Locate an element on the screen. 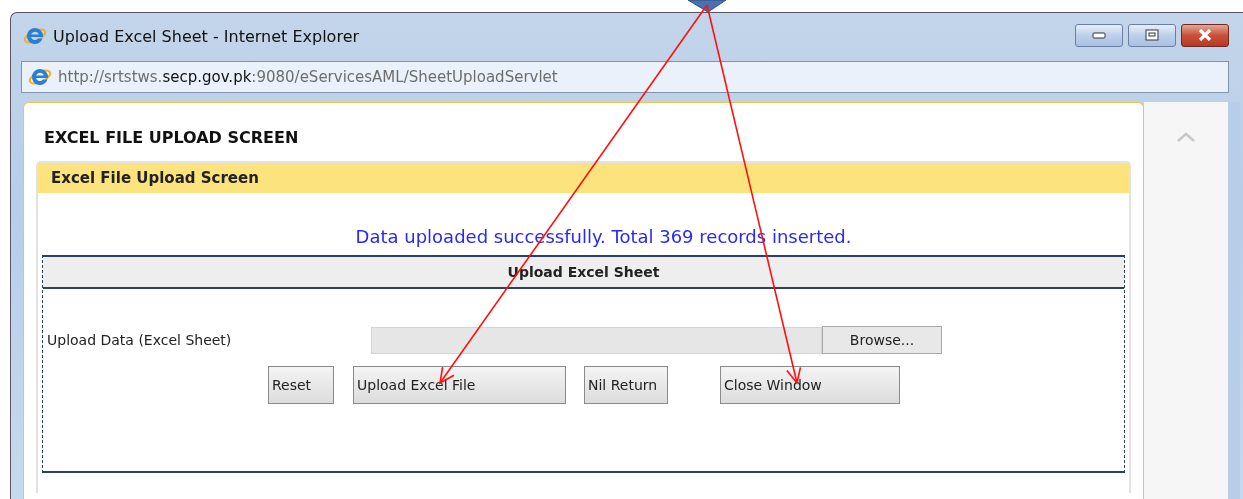 Image resolution: width=1243 pixels, height=499 pixels. page-heading: EXCEL FILE UPLOAD SCREEN is located at coordinates (172, 137).